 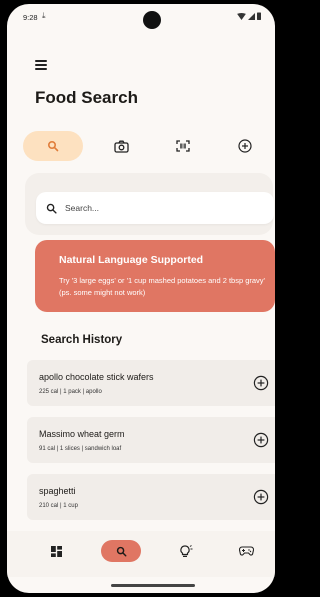 I want to click on nav-insights, so click(x=186, y=551).